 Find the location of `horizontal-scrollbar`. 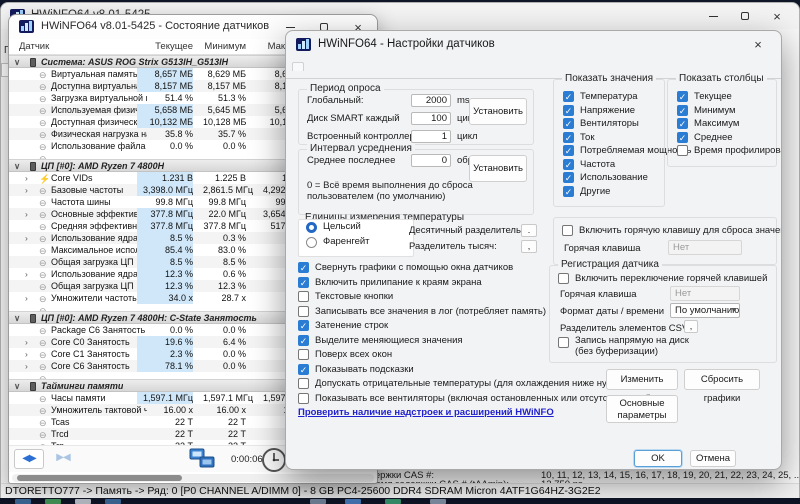

horizontal-scrollbar is located at coordinates (193, 478).